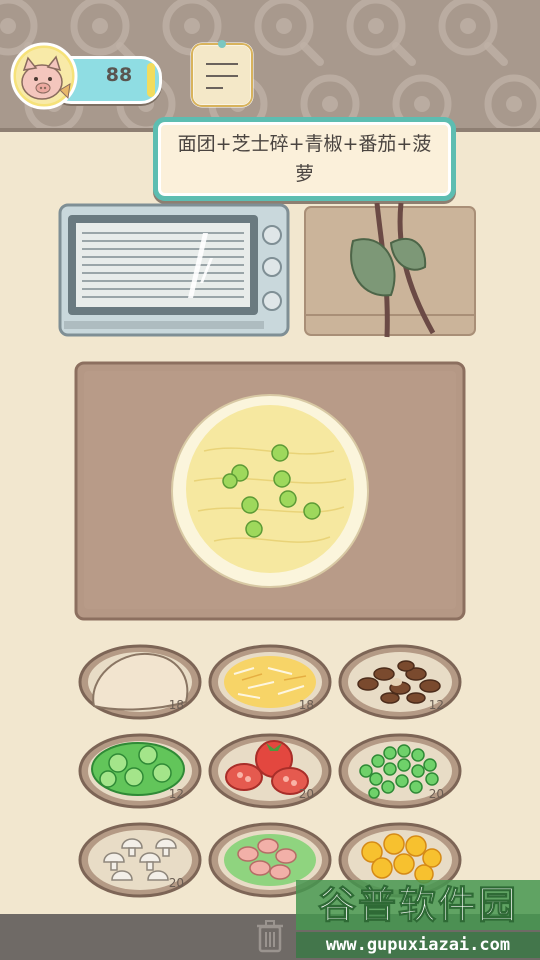 Image resolution: width=540 pixels, height=960 pixels. I want to click on recipe-text: 面团+芝士碎+青椒+番茄+菠 萝, so click(305, 159).